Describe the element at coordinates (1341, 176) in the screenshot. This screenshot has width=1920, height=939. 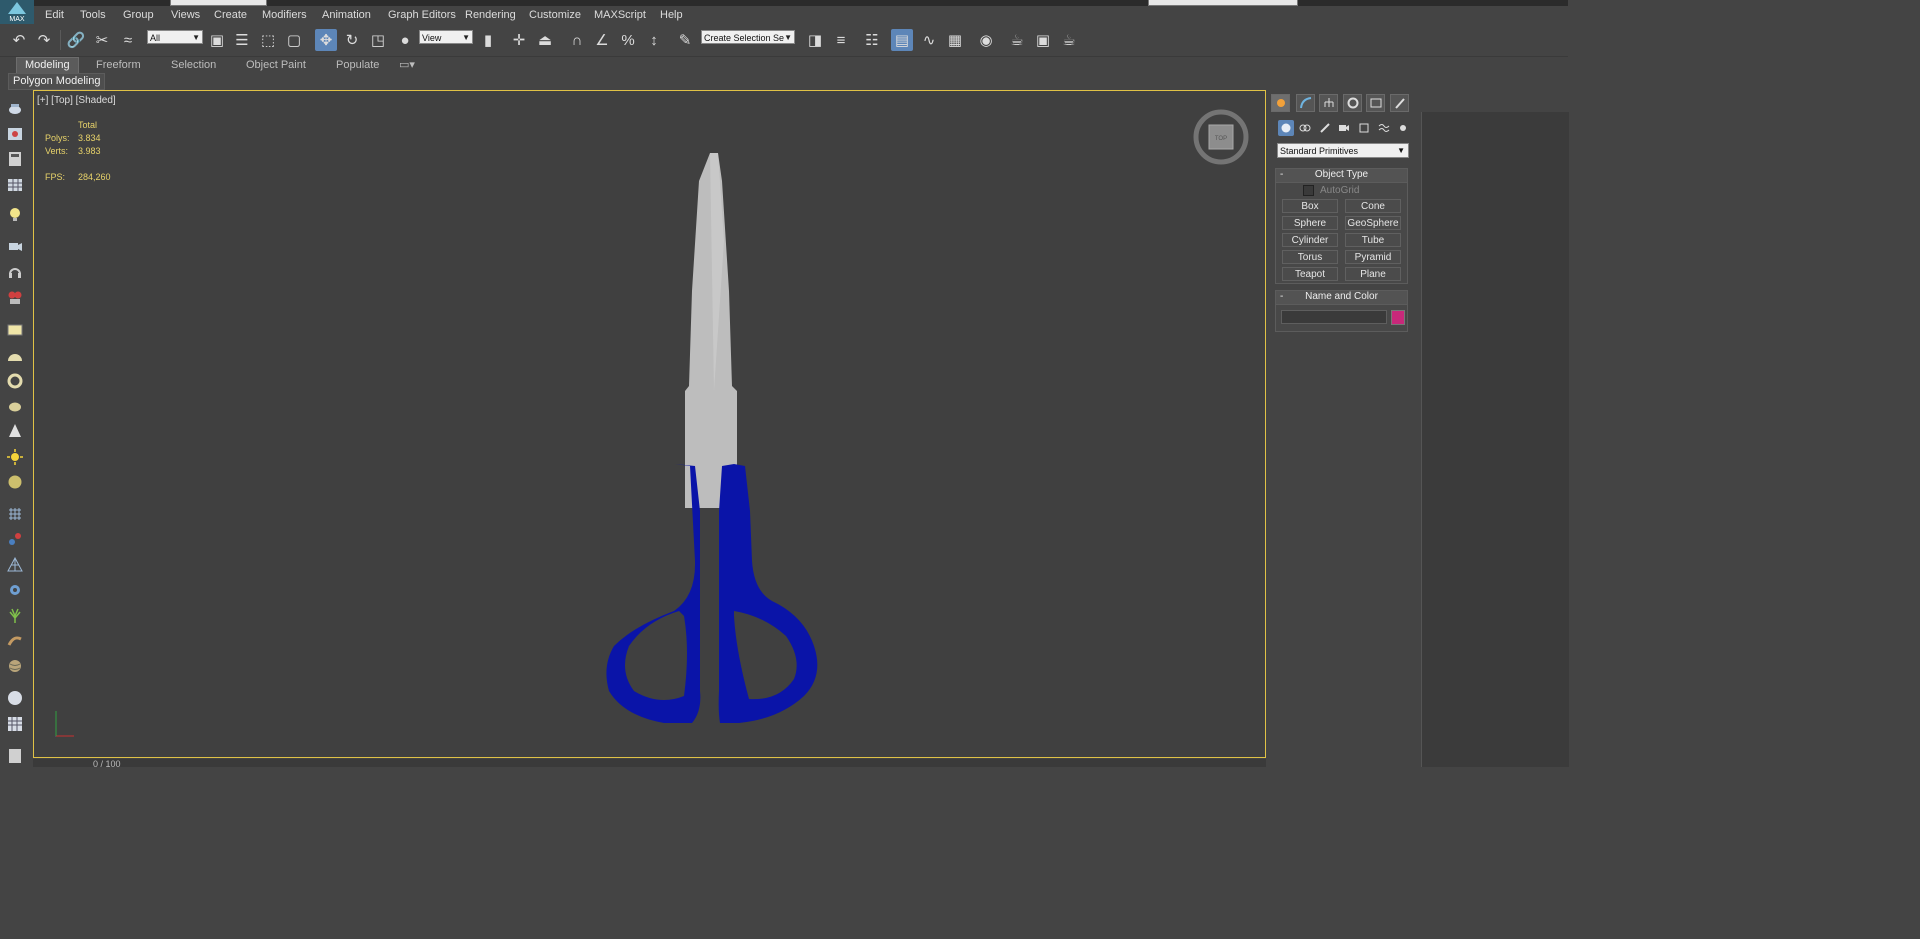
I see `object-type-header: - Object Type` at that location.